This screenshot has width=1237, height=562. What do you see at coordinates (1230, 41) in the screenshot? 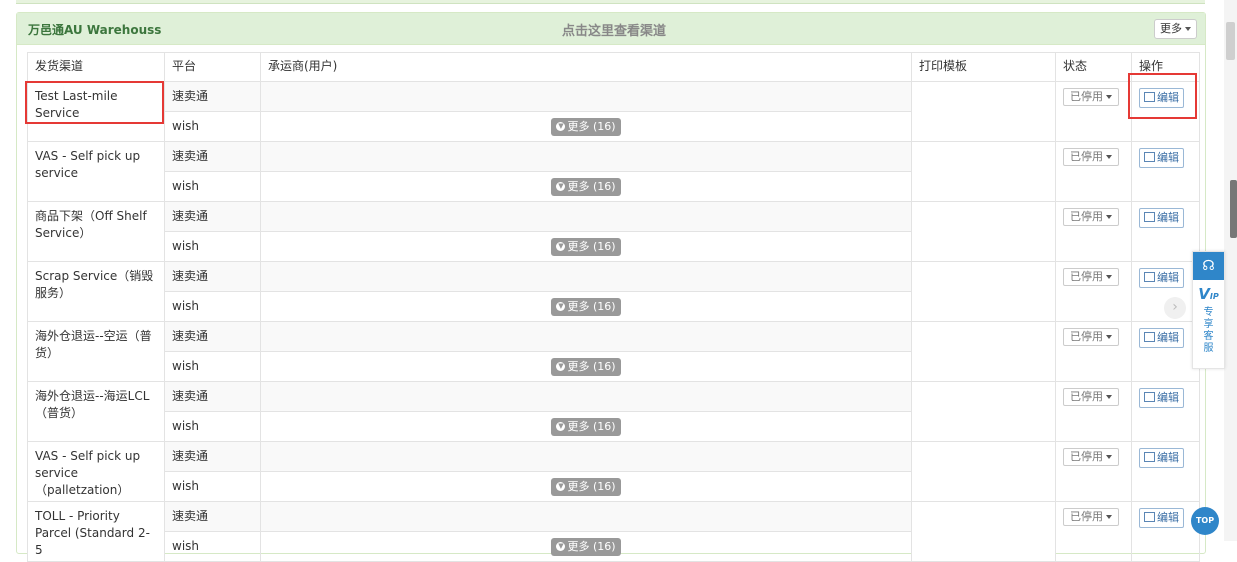
I see `scrollbar-thumb` at bounding box center [1230, 41].